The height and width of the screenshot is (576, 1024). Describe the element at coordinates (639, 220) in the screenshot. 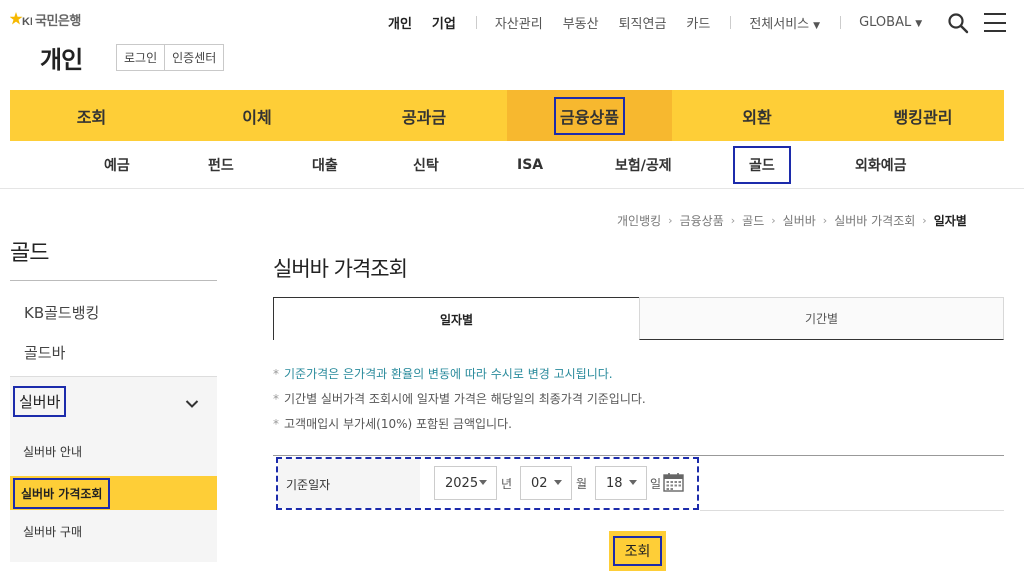

I see `breadcrumb-item: 개인뱅킹` at that location.